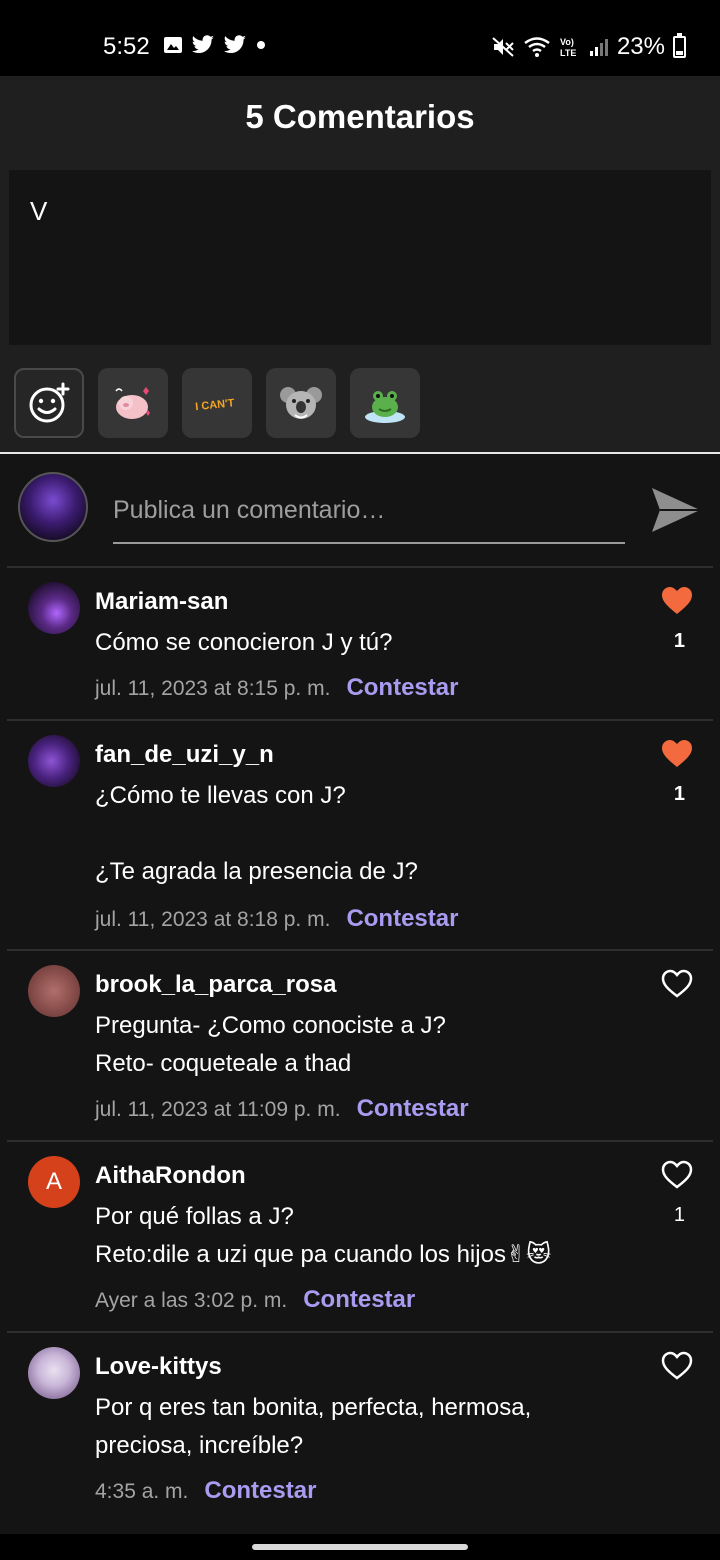 Image resolution: width=720 pixels, height=1560 pixels. I want to click on comment-meta: jul. 11, 2023 at 8:18 p. m. Contestar, so click(276, 919).